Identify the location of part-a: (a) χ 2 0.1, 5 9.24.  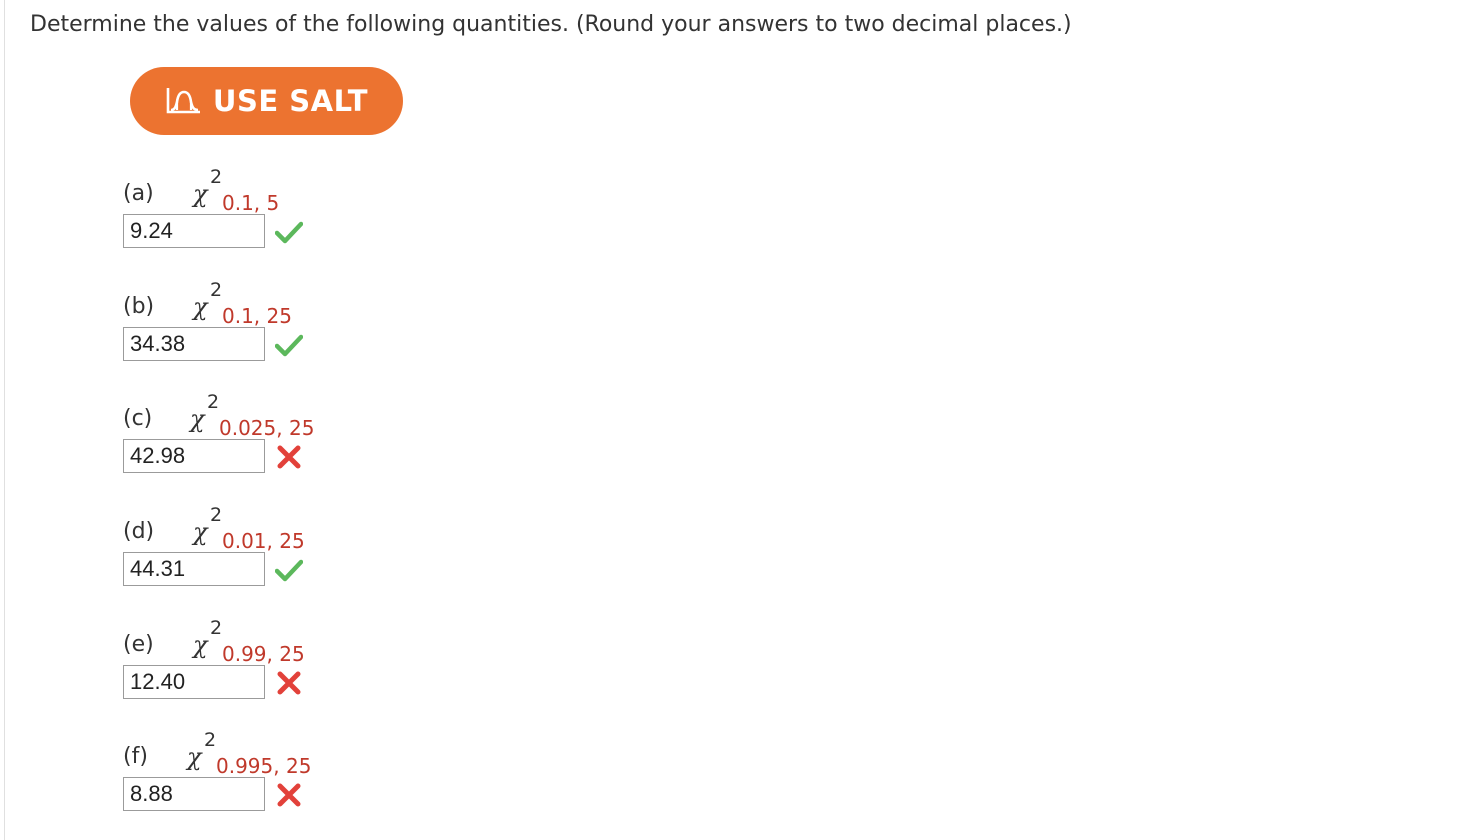
(323, 211).